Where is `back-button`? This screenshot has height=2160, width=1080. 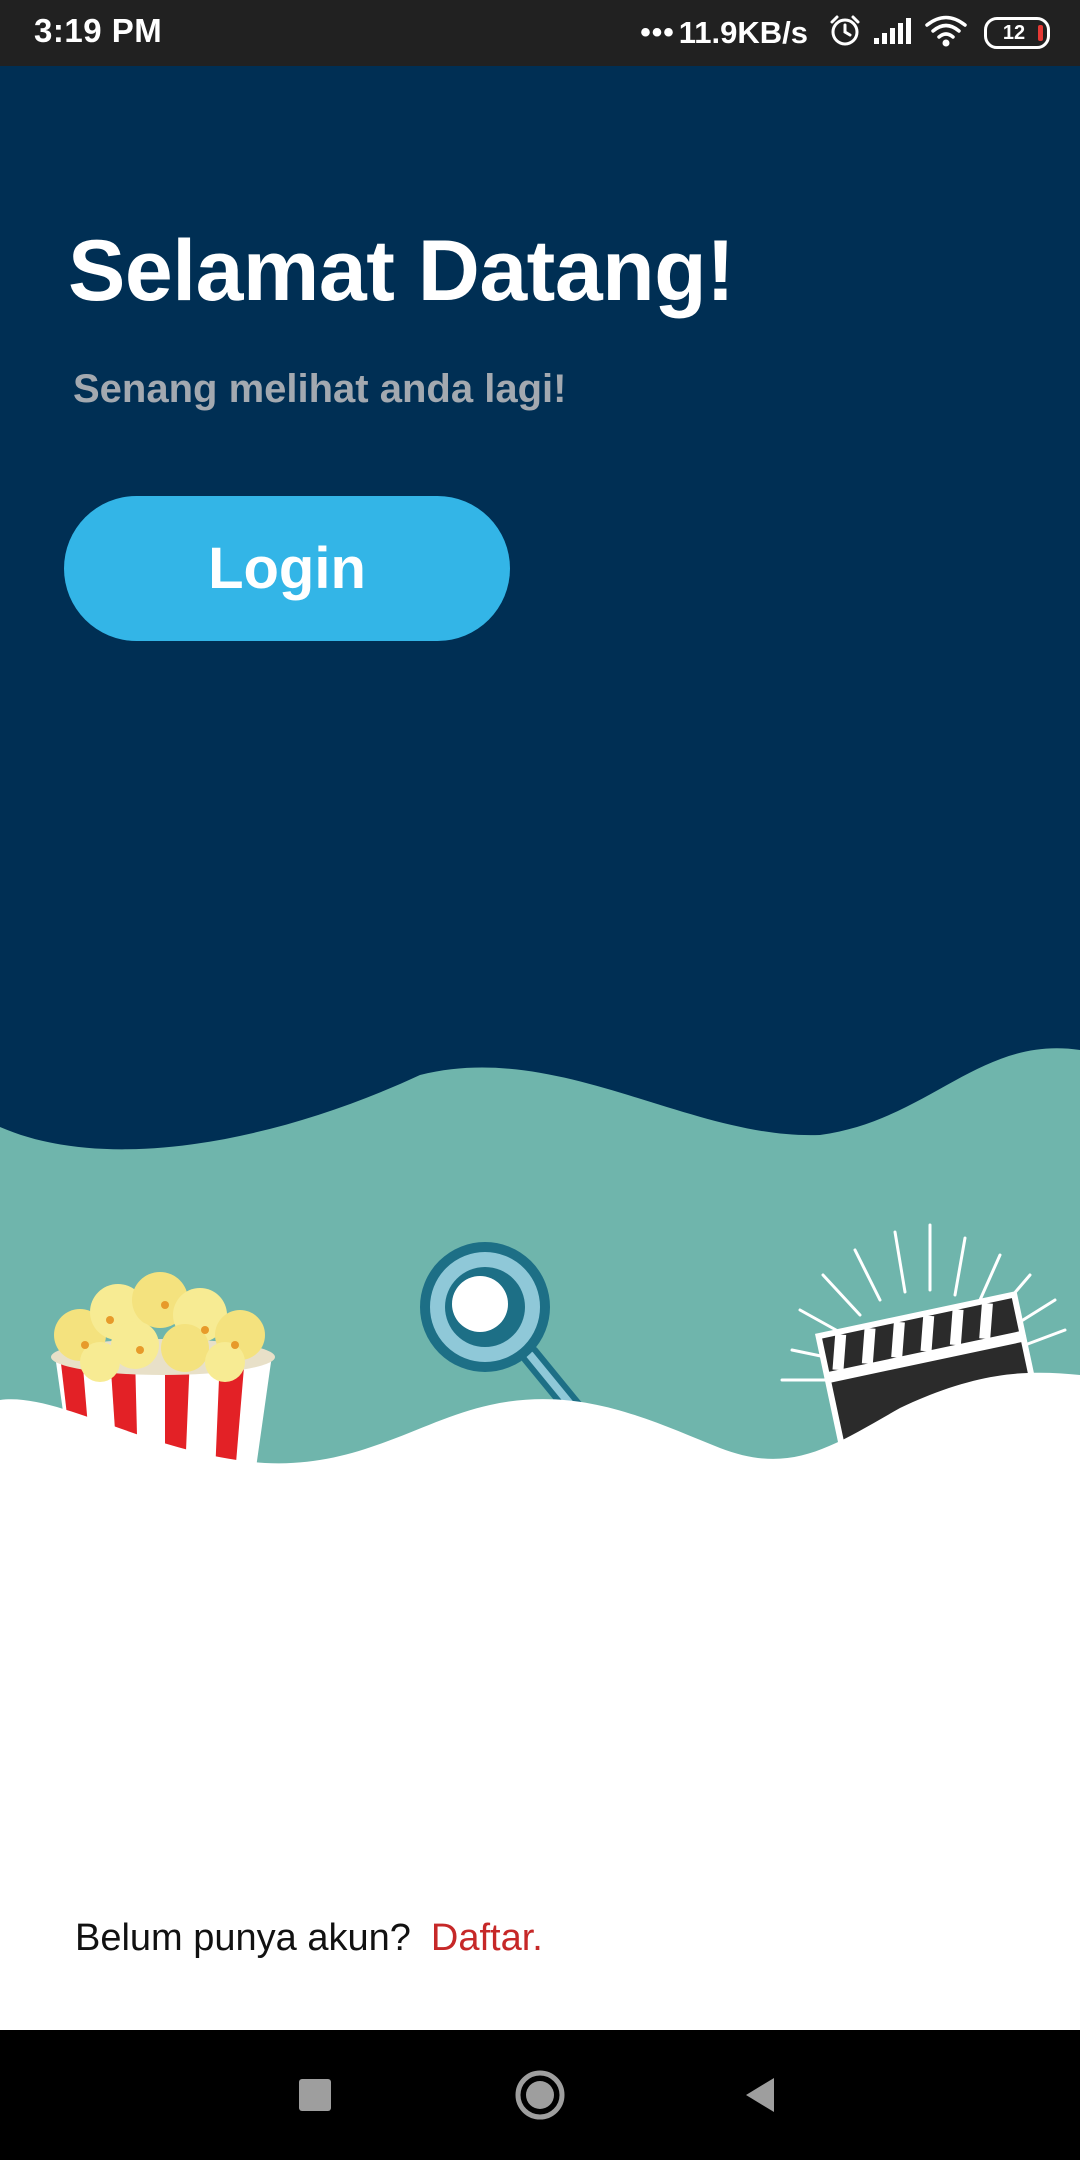
back-button is located at coordinates (760, 2095).